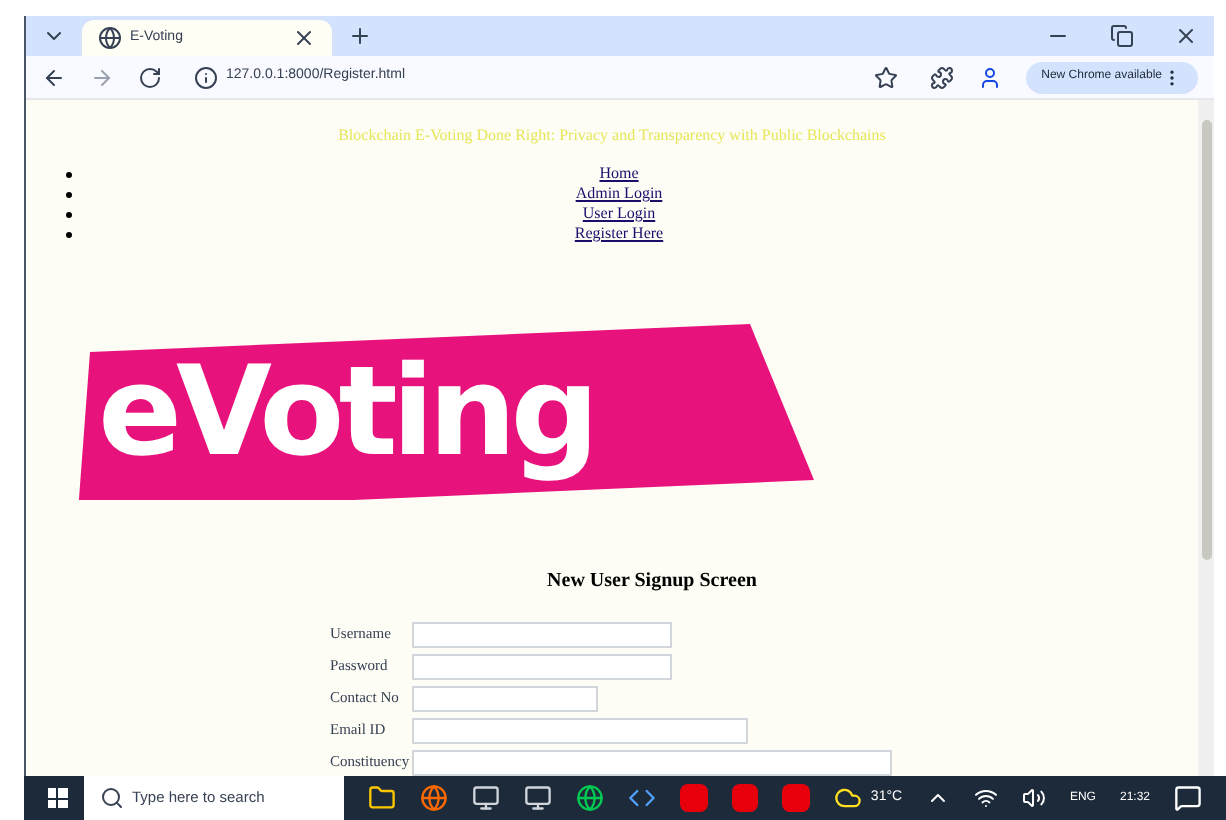 This screenshot has height=820, width=1226. I want to click on globe-icon, so click(110, 38).